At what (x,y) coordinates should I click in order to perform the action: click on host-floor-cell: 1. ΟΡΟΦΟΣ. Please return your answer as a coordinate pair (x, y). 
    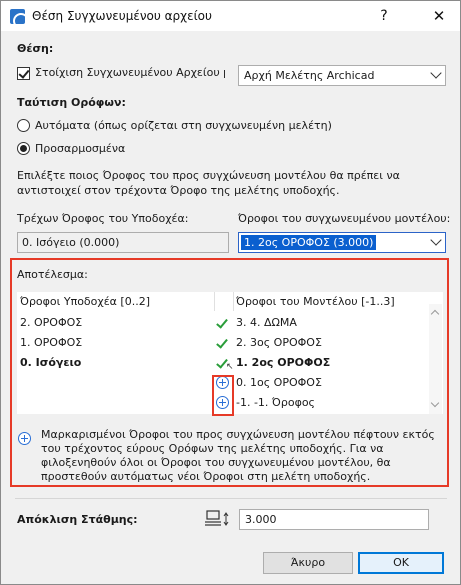
    Looking at the image, I should click on (51, 342).